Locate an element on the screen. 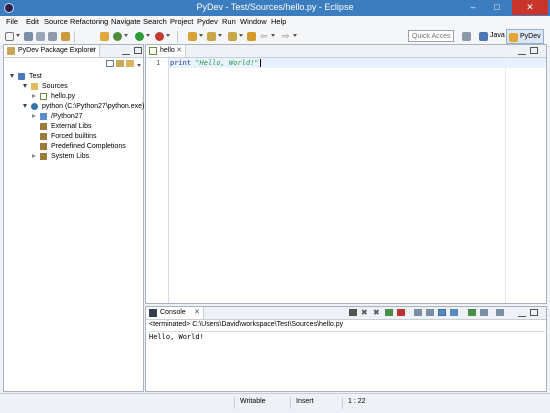  quick-access-input is located at coordinates (431, 36).